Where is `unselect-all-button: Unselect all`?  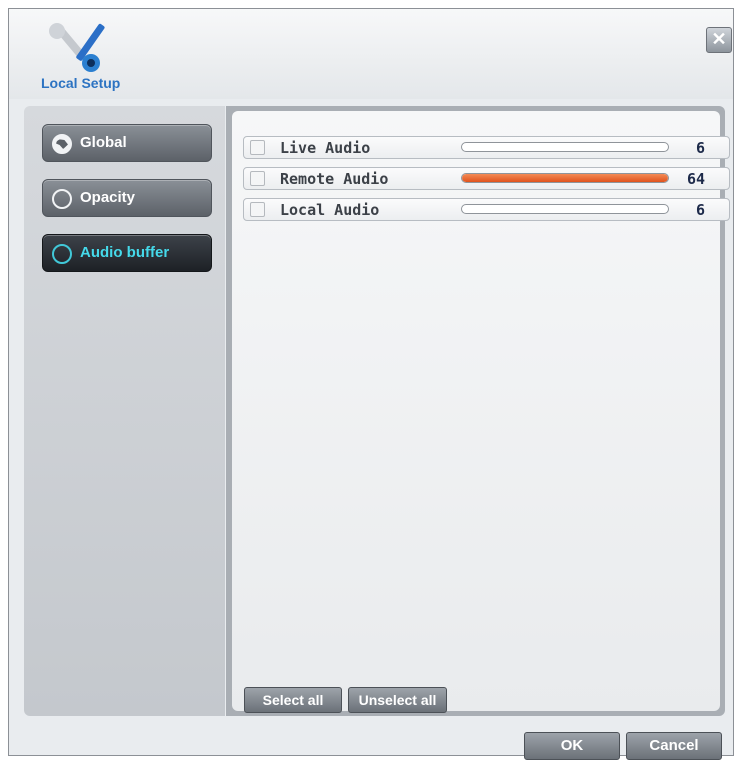
unselect-all-button: Unselect all is located at coordinates (397, 700).